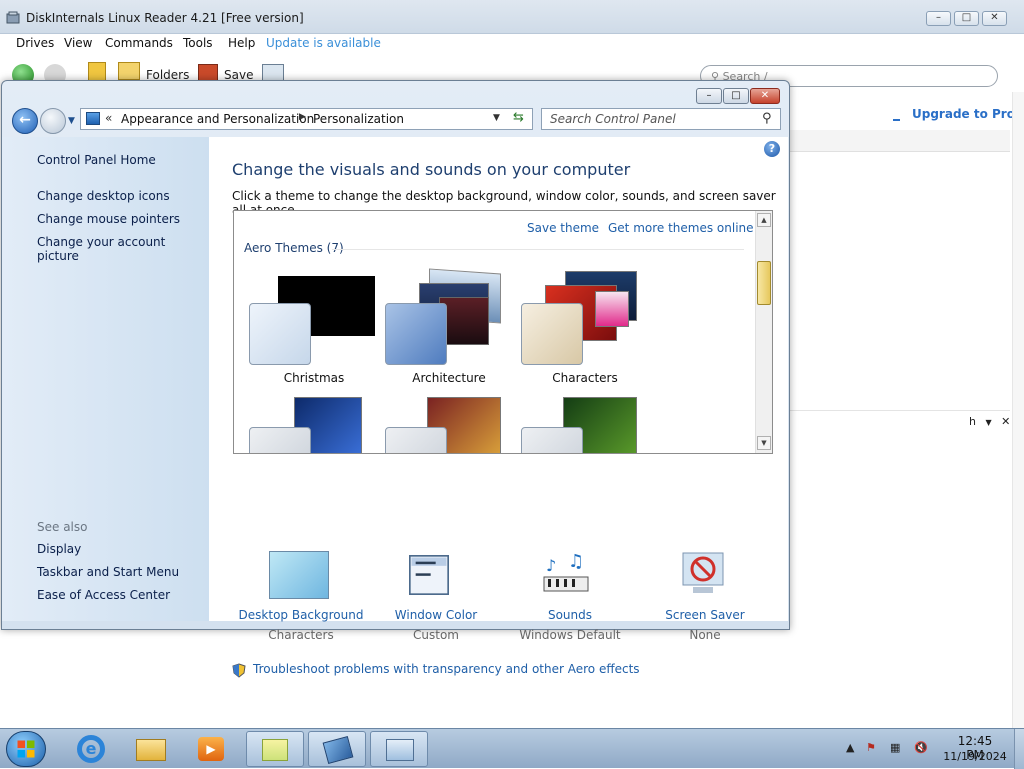  I want to click on folders-icon, so click(129, 71).